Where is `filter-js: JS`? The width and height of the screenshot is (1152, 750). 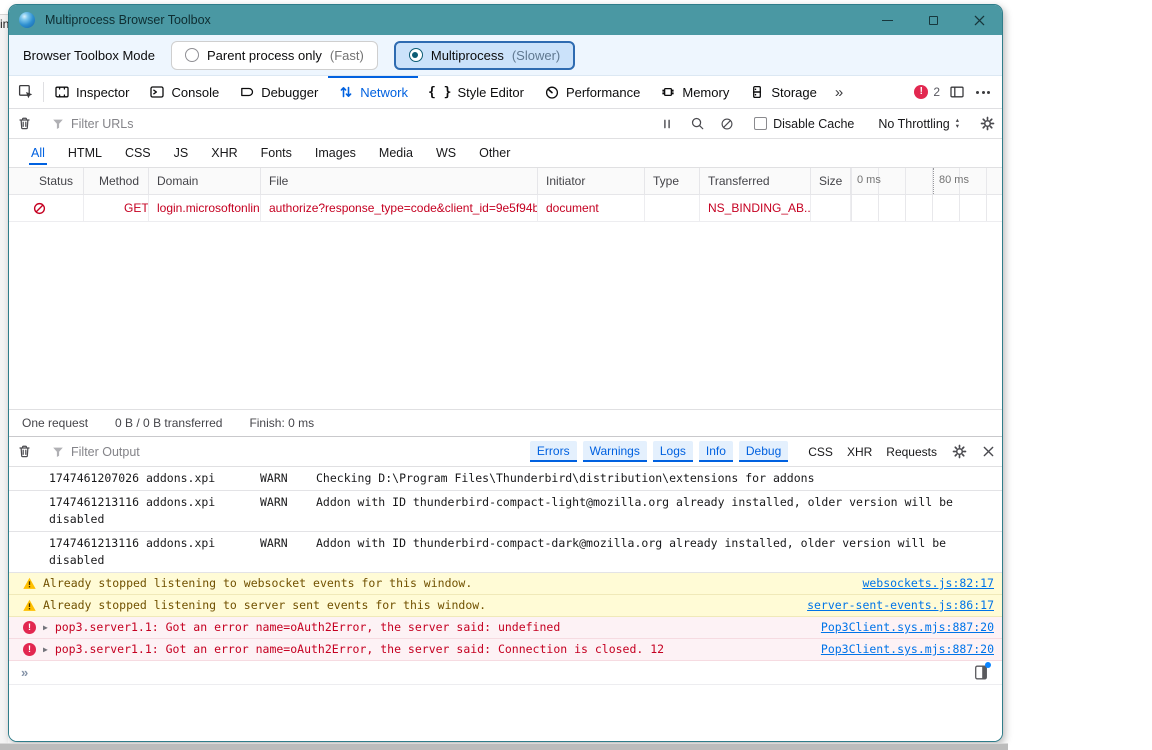 filter-js: JS is located at coordinates (181, 153).